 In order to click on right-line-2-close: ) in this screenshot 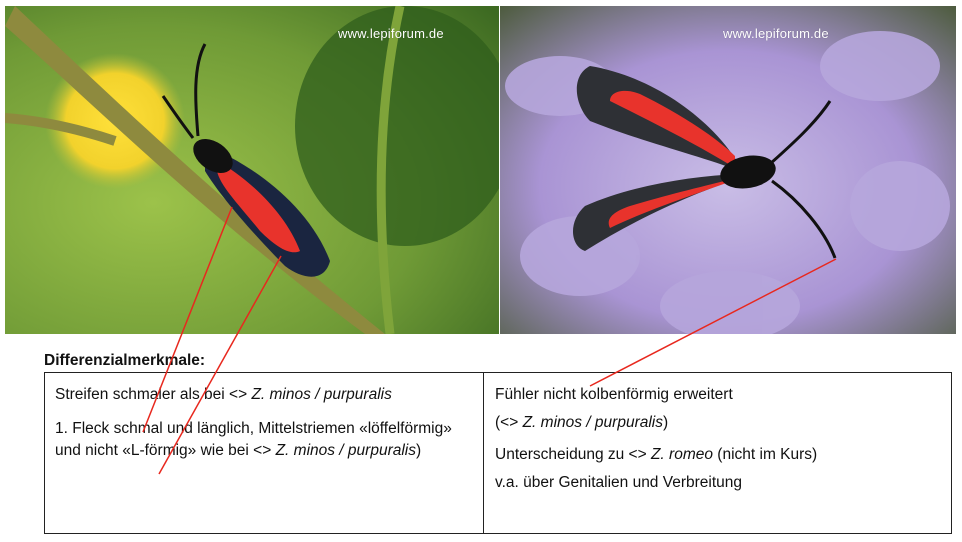, I will do `click(666, 422)`.